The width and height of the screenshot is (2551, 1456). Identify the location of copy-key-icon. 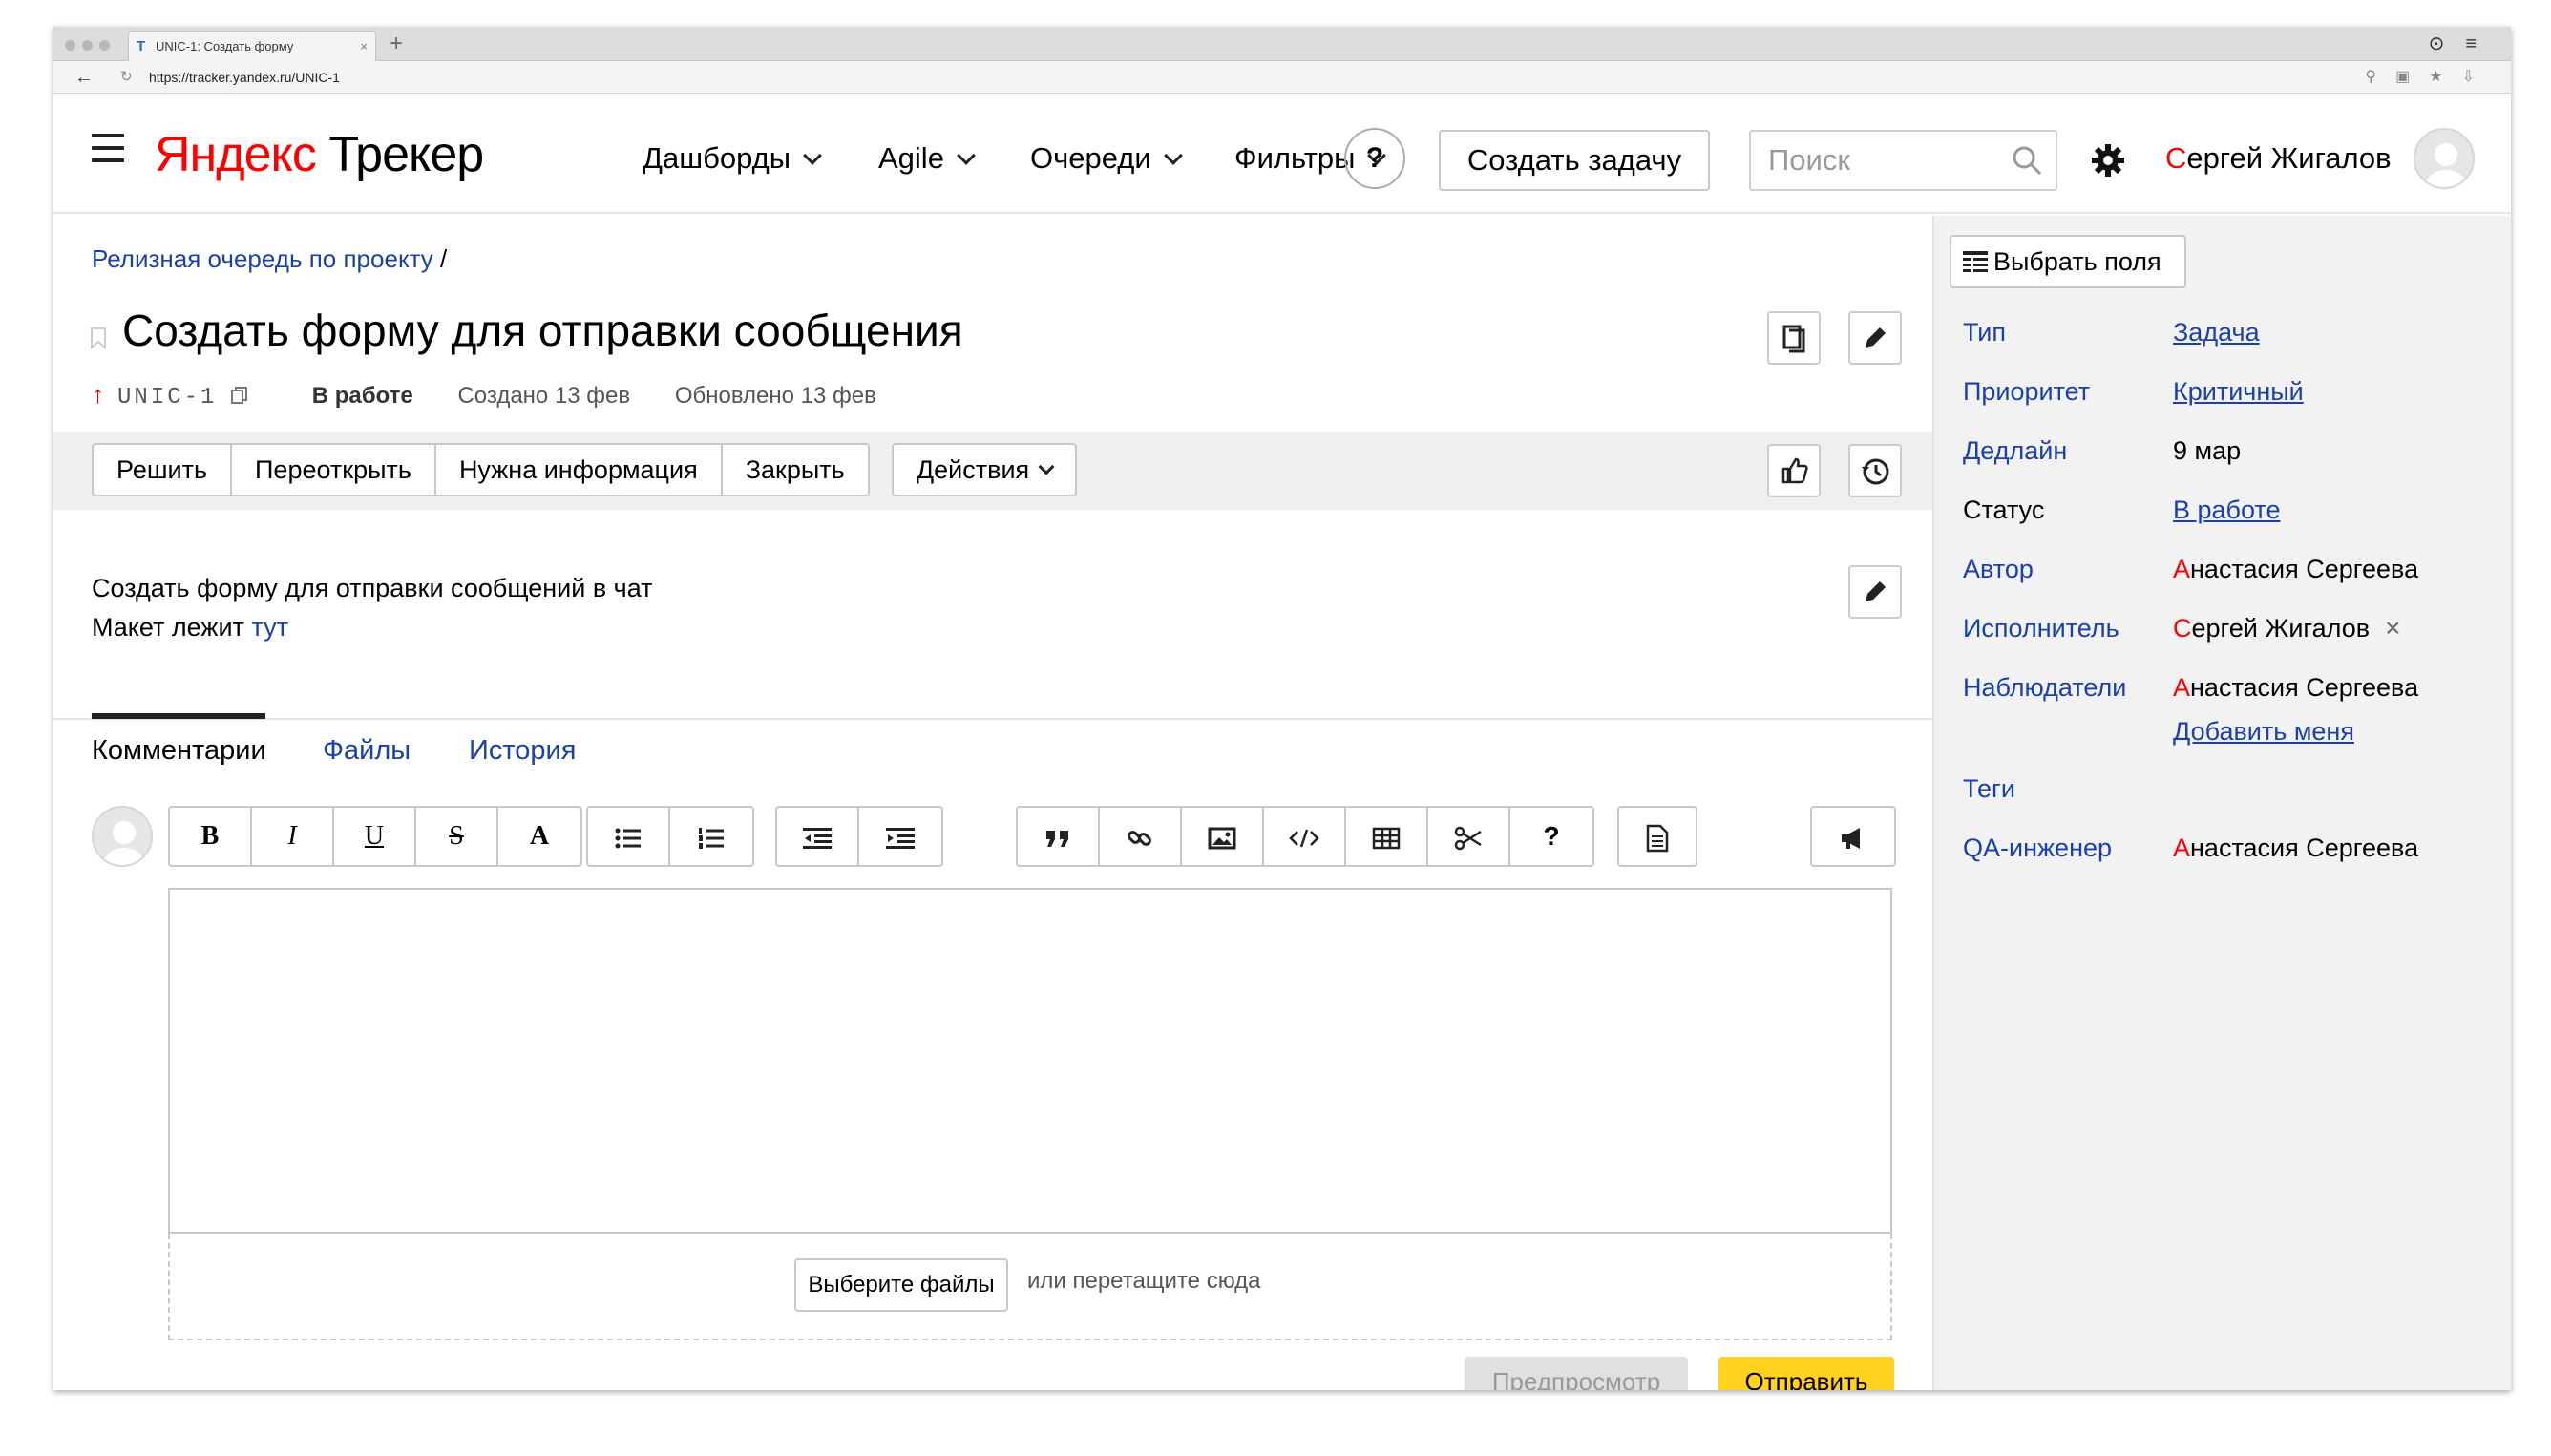
(239, 396).